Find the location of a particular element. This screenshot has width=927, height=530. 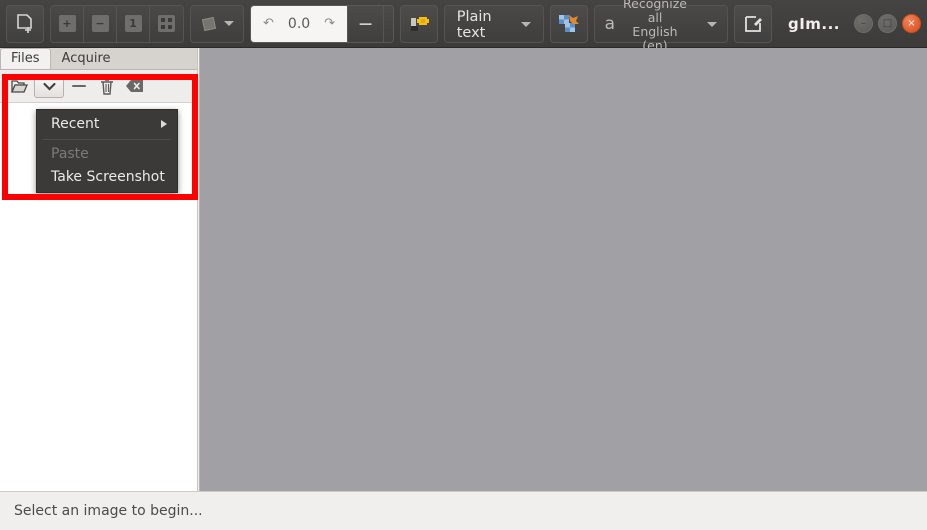

recognize-inner: a Recognize all English (en) is located at coordinates (661, 26).